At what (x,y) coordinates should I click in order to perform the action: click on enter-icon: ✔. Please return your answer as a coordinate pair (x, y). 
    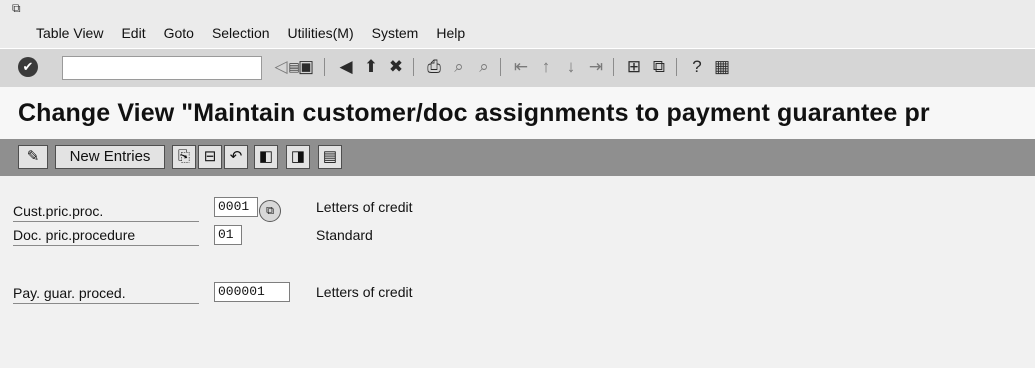
    Looking at the image, I should click on (28, 67).